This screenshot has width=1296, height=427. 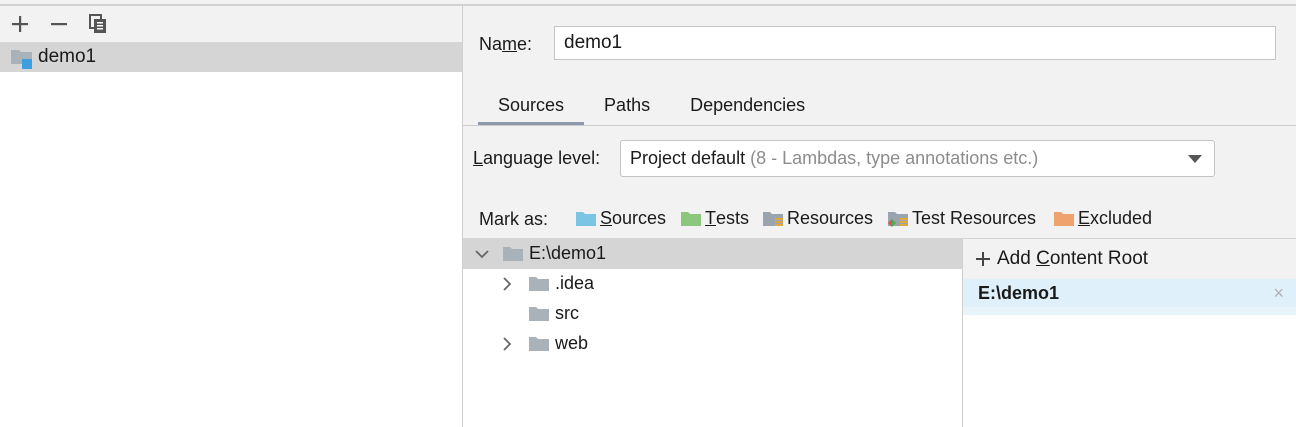 I want to click on minus-icon, so click(x=59, y=24).